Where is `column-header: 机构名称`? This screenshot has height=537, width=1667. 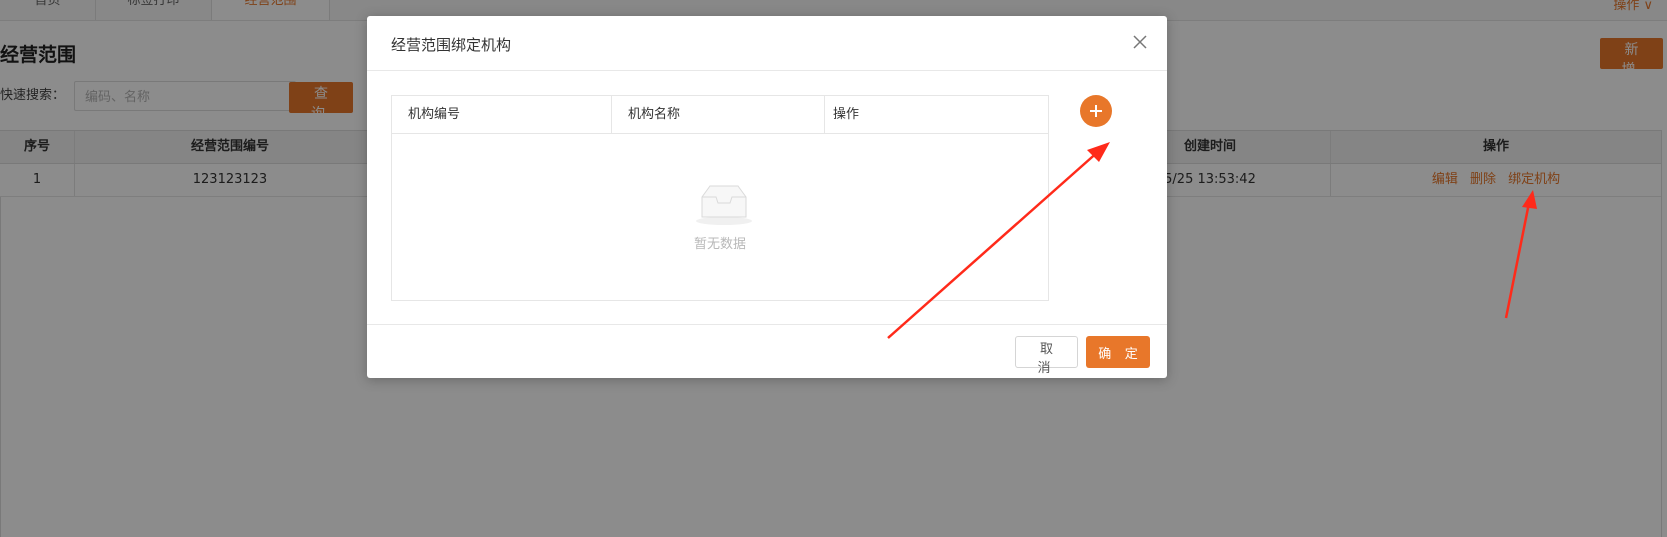 column-header: 机构名称 is located at coordinates (718, 114).